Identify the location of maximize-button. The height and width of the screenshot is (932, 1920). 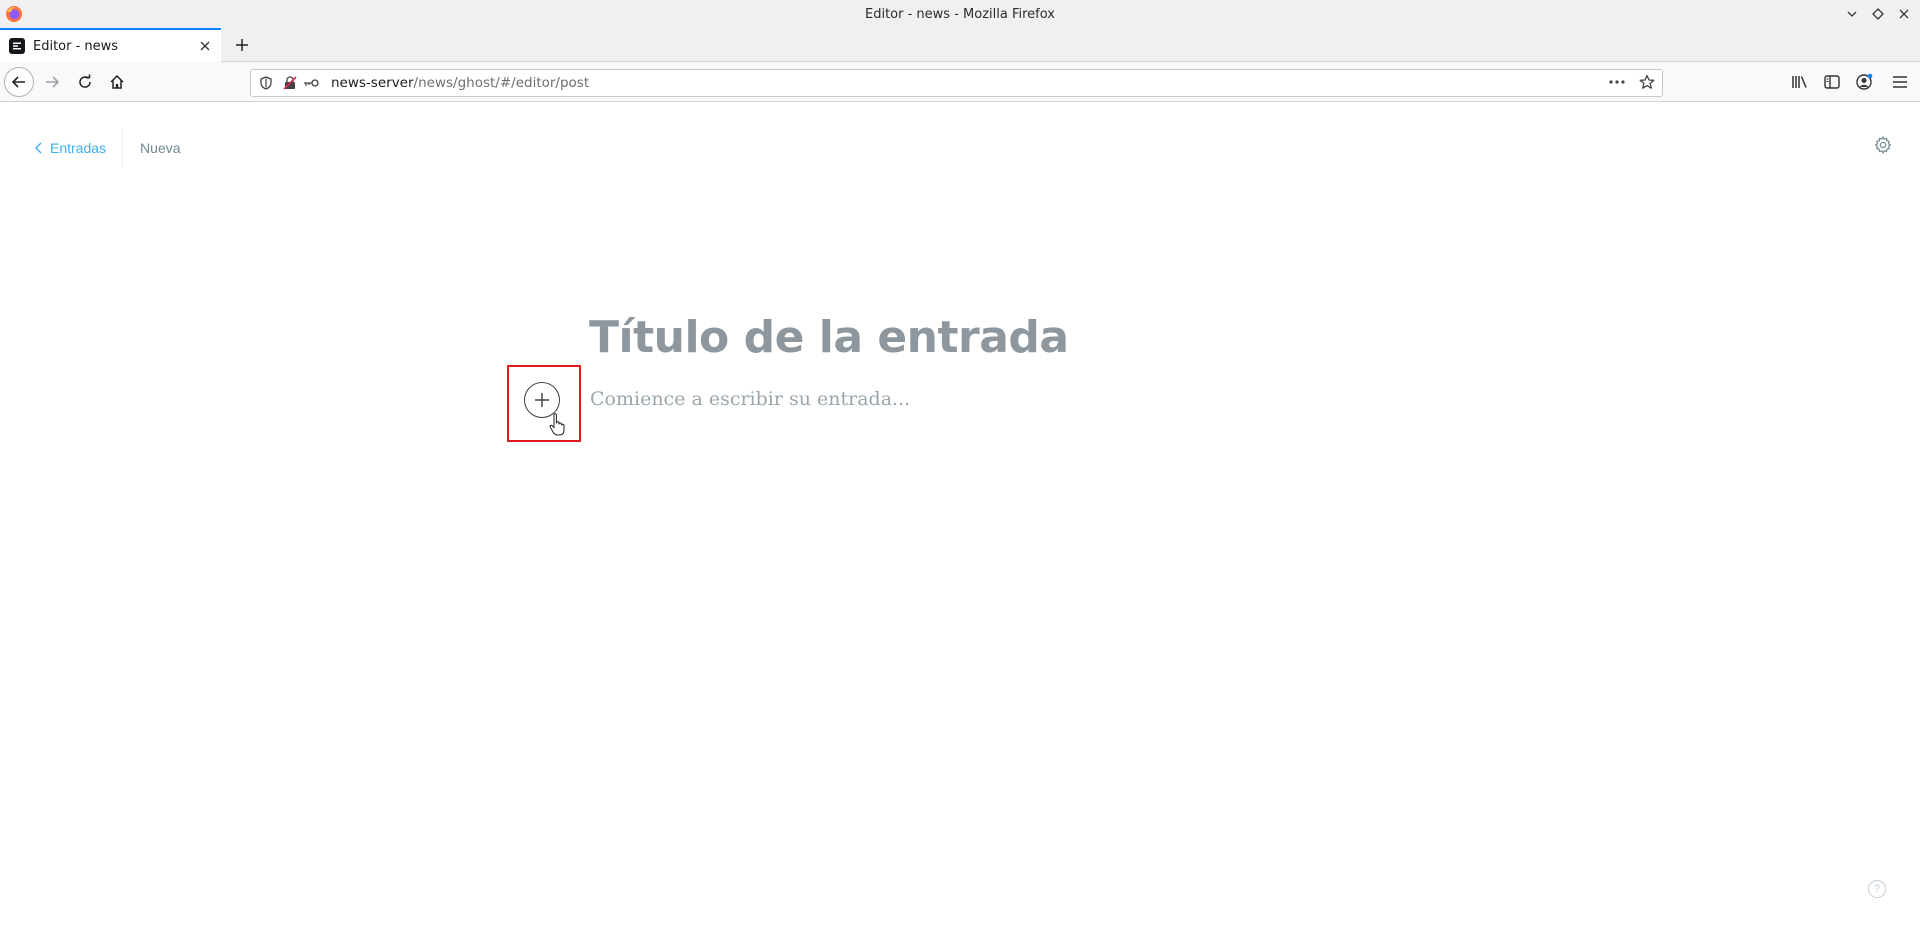
(1878, 14).